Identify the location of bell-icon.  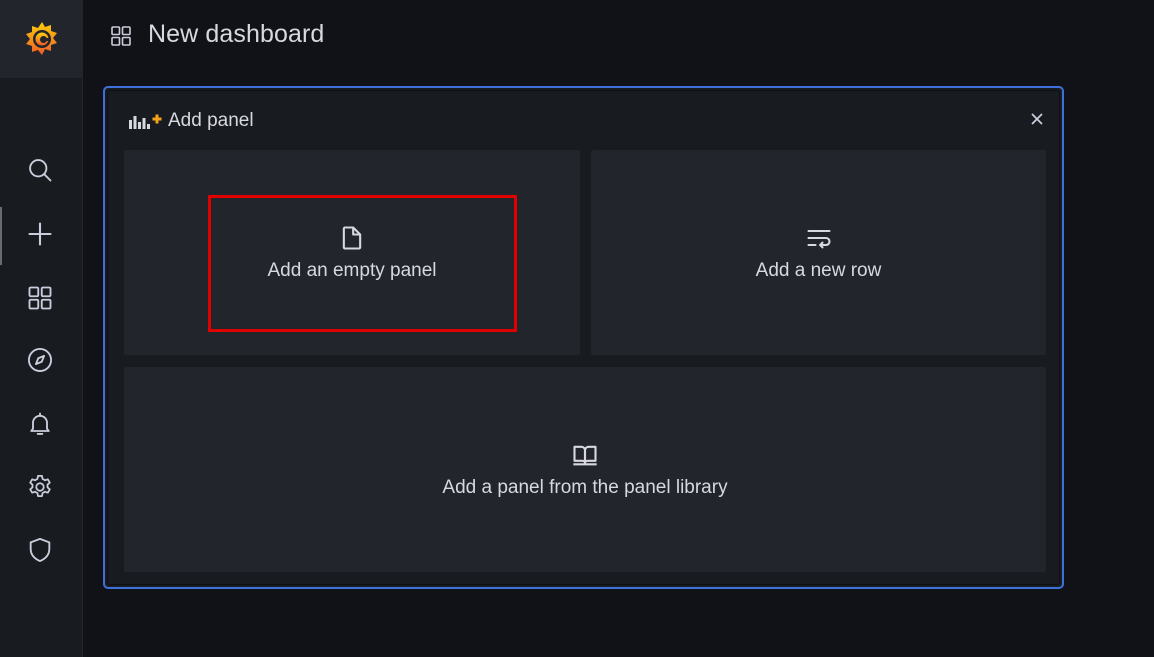
(40, 423).